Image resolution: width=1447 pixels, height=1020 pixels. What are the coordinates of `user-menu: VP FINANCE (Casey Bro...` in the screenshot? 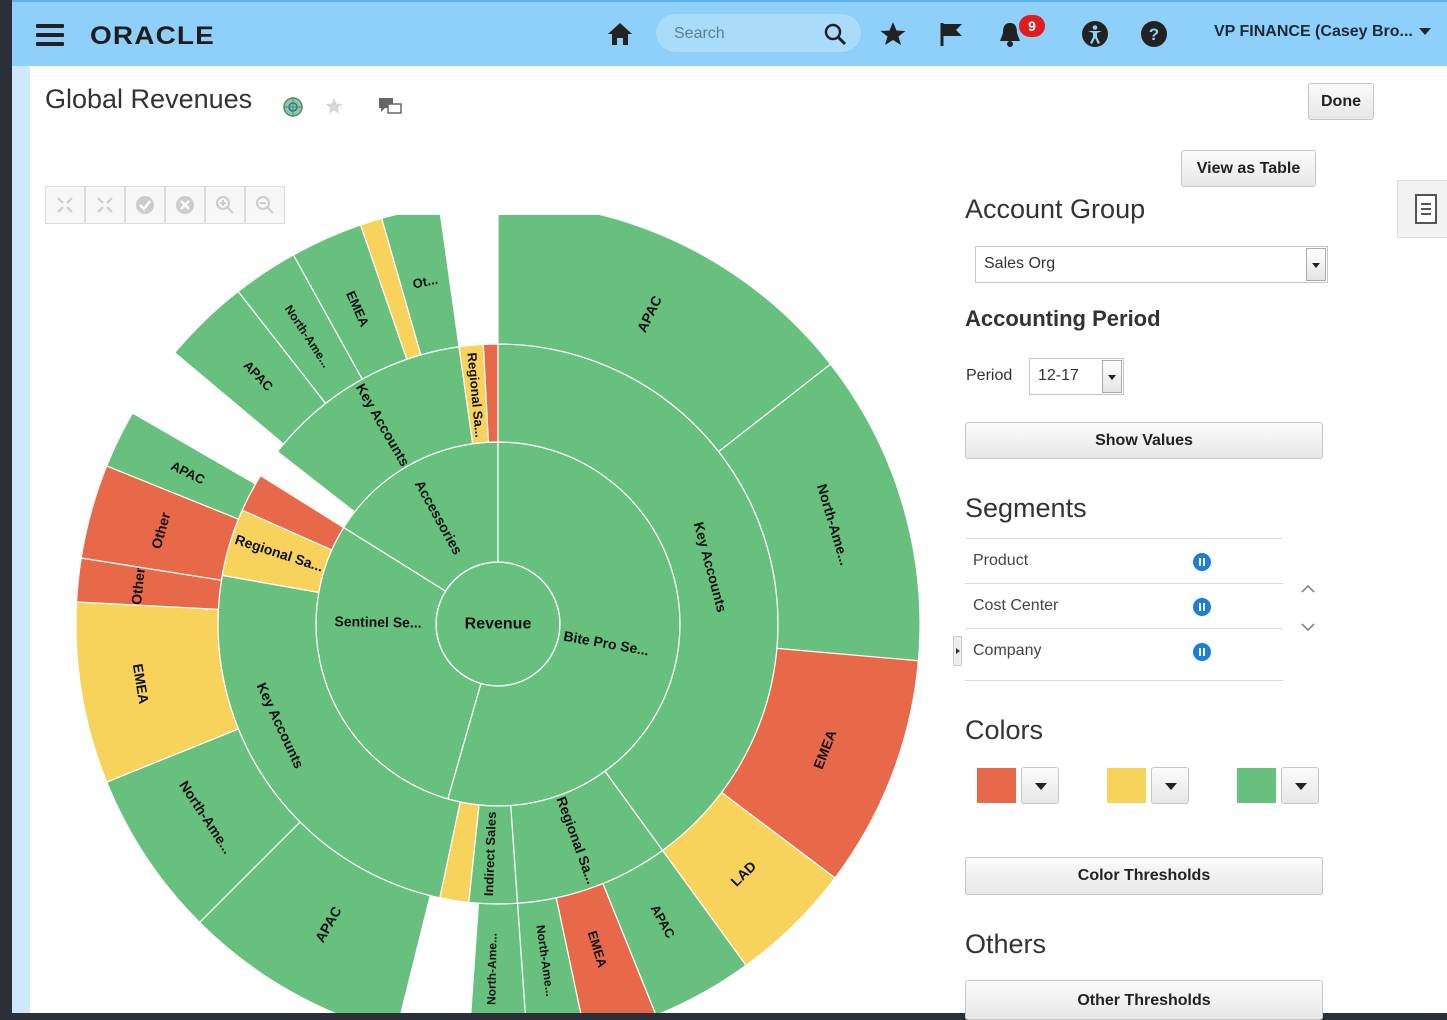 It's located at (1322, 32).